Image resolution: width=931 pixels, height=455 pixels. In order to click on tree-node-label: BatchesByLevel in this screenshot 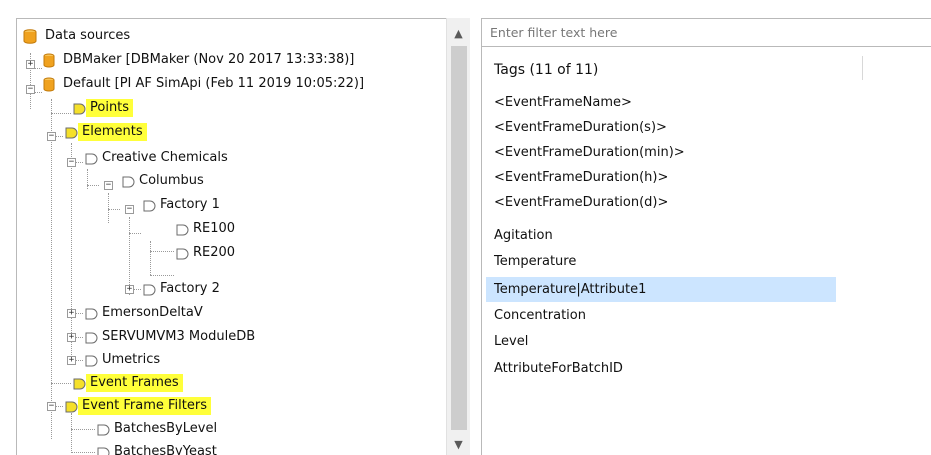, I will do `click(166, 428)`.